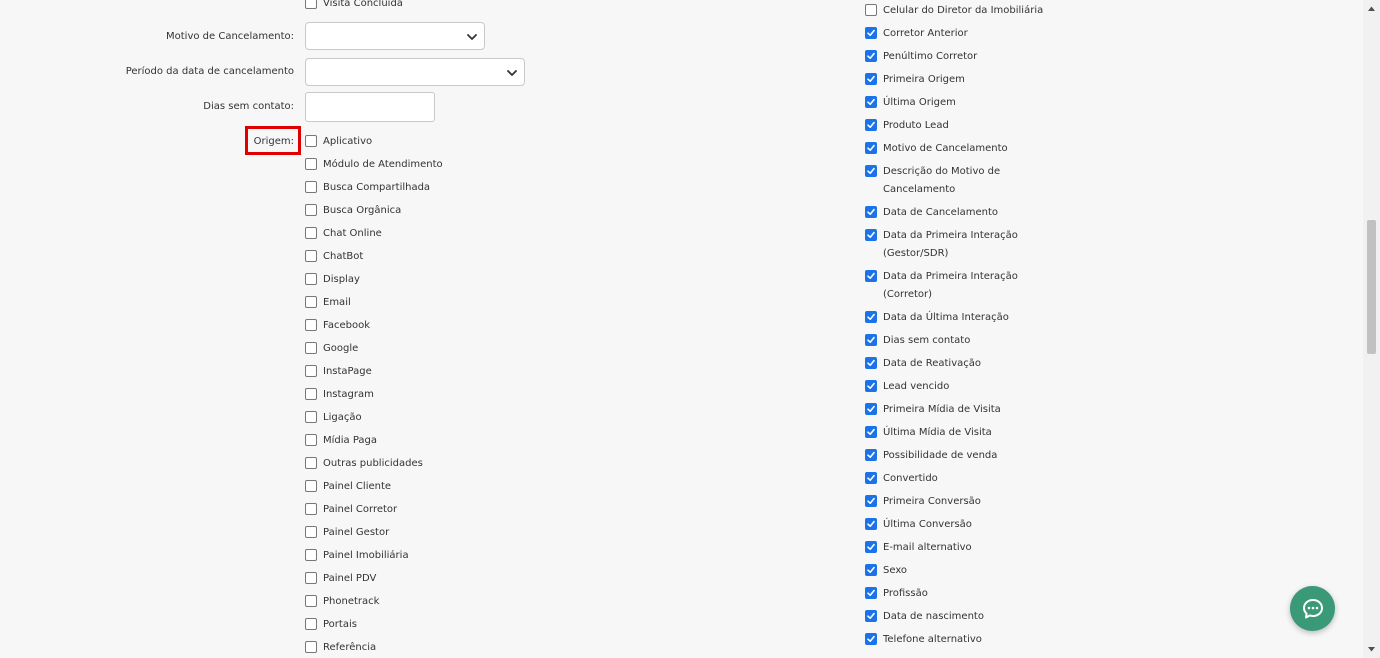  Describe the element at coordinates (1371, 287) in the screenshot. I see `scroll-thumb` at that location.